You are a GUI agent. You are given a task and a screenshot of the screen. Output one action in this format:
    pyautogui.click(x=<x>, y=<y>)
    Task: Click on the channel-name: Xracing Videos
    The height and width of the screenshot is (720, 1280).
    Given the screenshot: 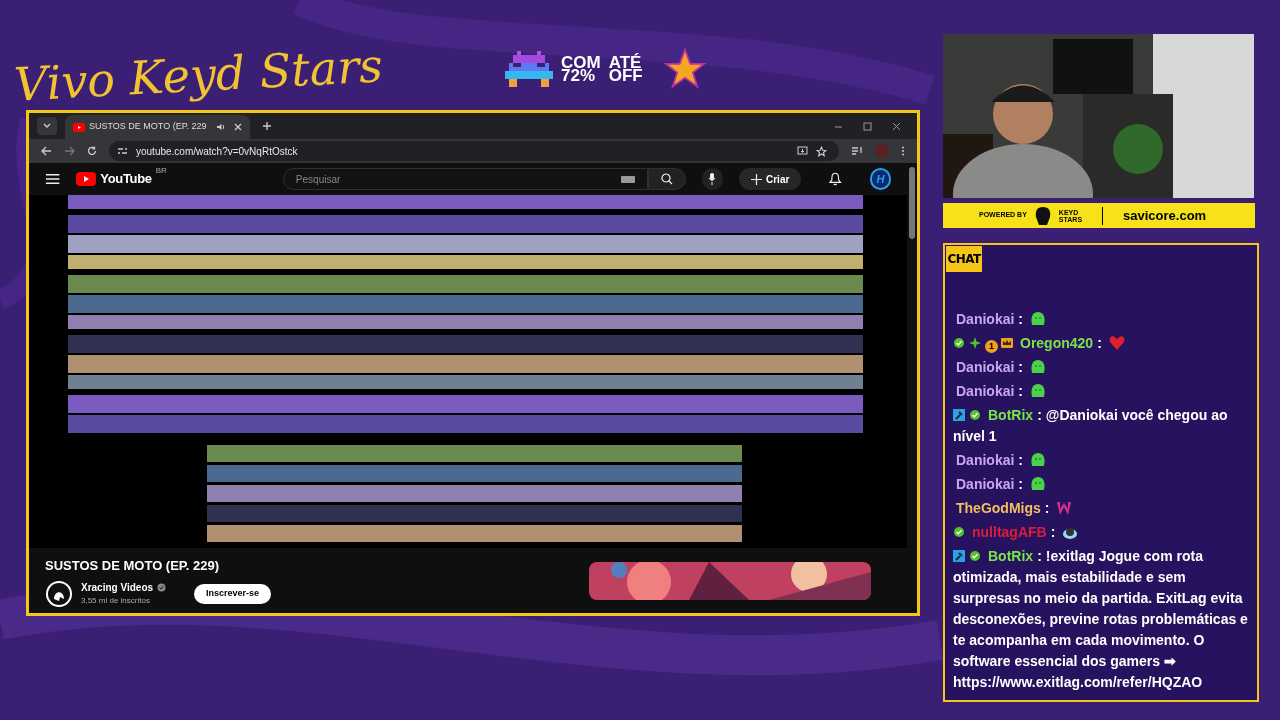 What is the action you would take?
    pyautogui.click(x=117, y=587)
    